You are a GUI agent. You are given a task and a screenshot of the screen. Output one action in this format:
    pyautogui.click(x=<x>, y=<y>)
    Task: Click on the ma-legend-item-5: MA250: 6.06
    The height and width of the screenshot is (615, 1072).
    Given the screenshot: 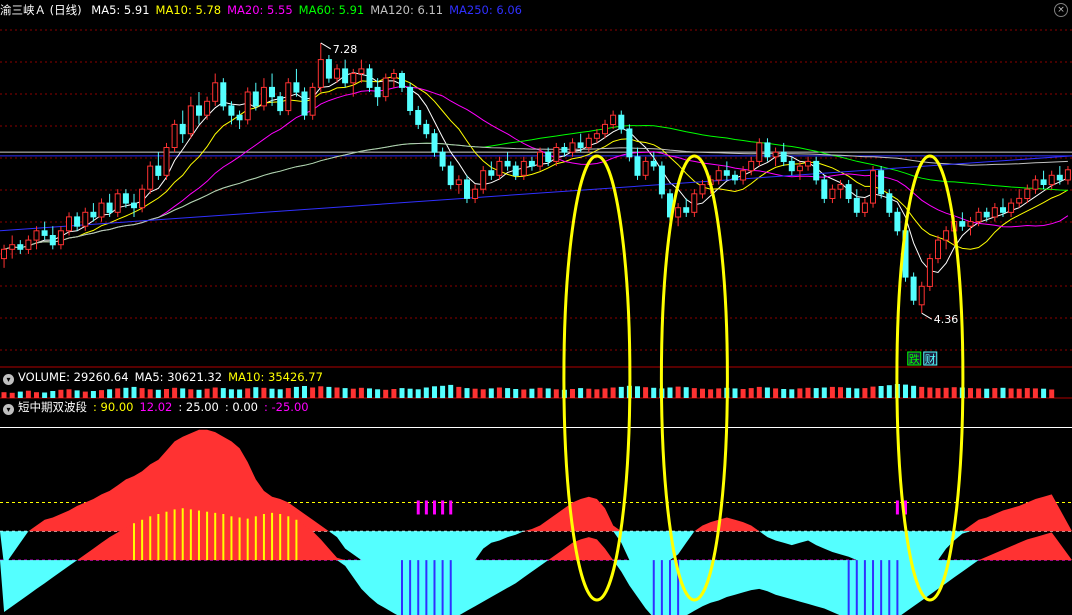 What is the action you would take?
    pyautogui.click(x=485, y=10)
    